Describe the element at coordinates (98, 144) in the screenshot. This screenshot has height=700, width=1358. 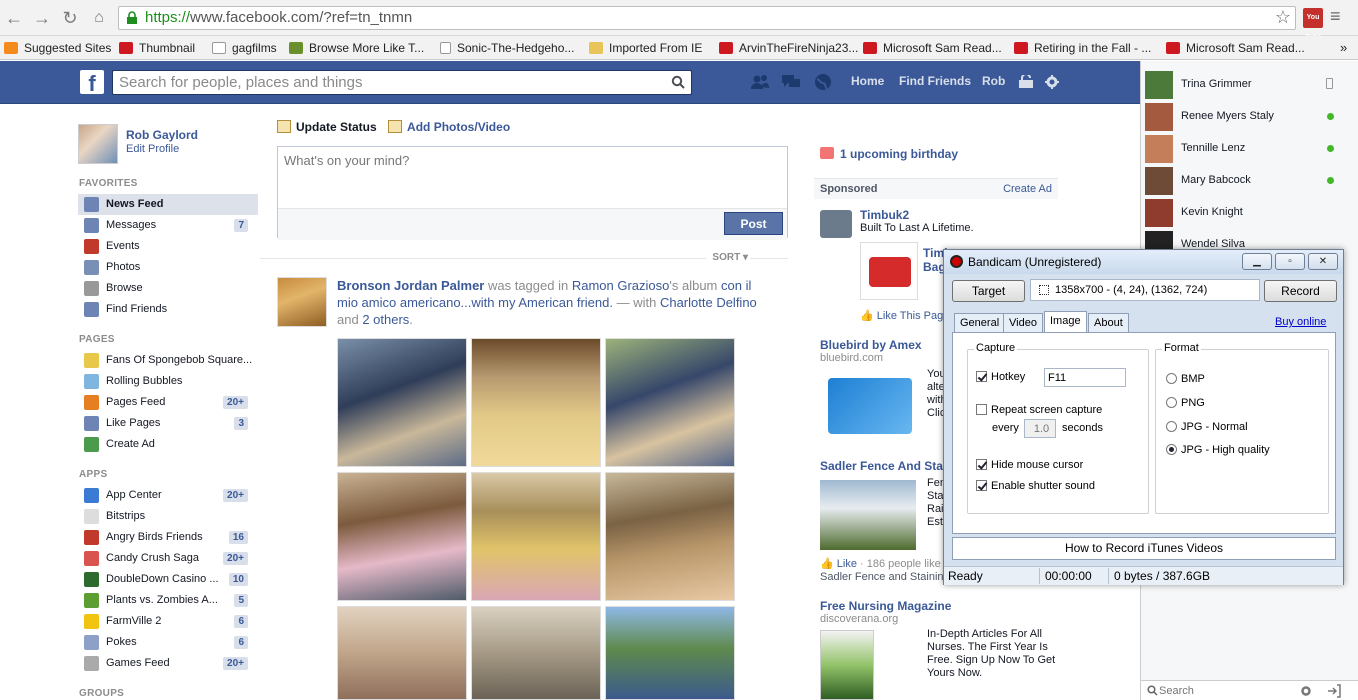
I see `profile-avatar` at that location.